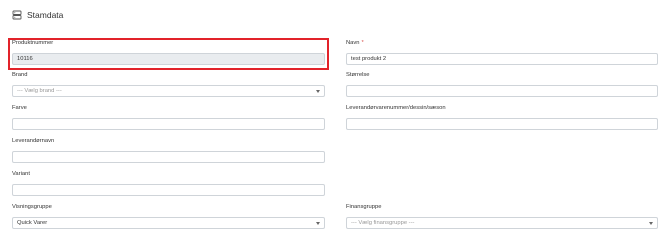 This screenshot has height=242, width=670. Describe the element at coordinates (168, 223) in the screenshot. I see `visningsgruppe-select: Quick Varer` at that location.